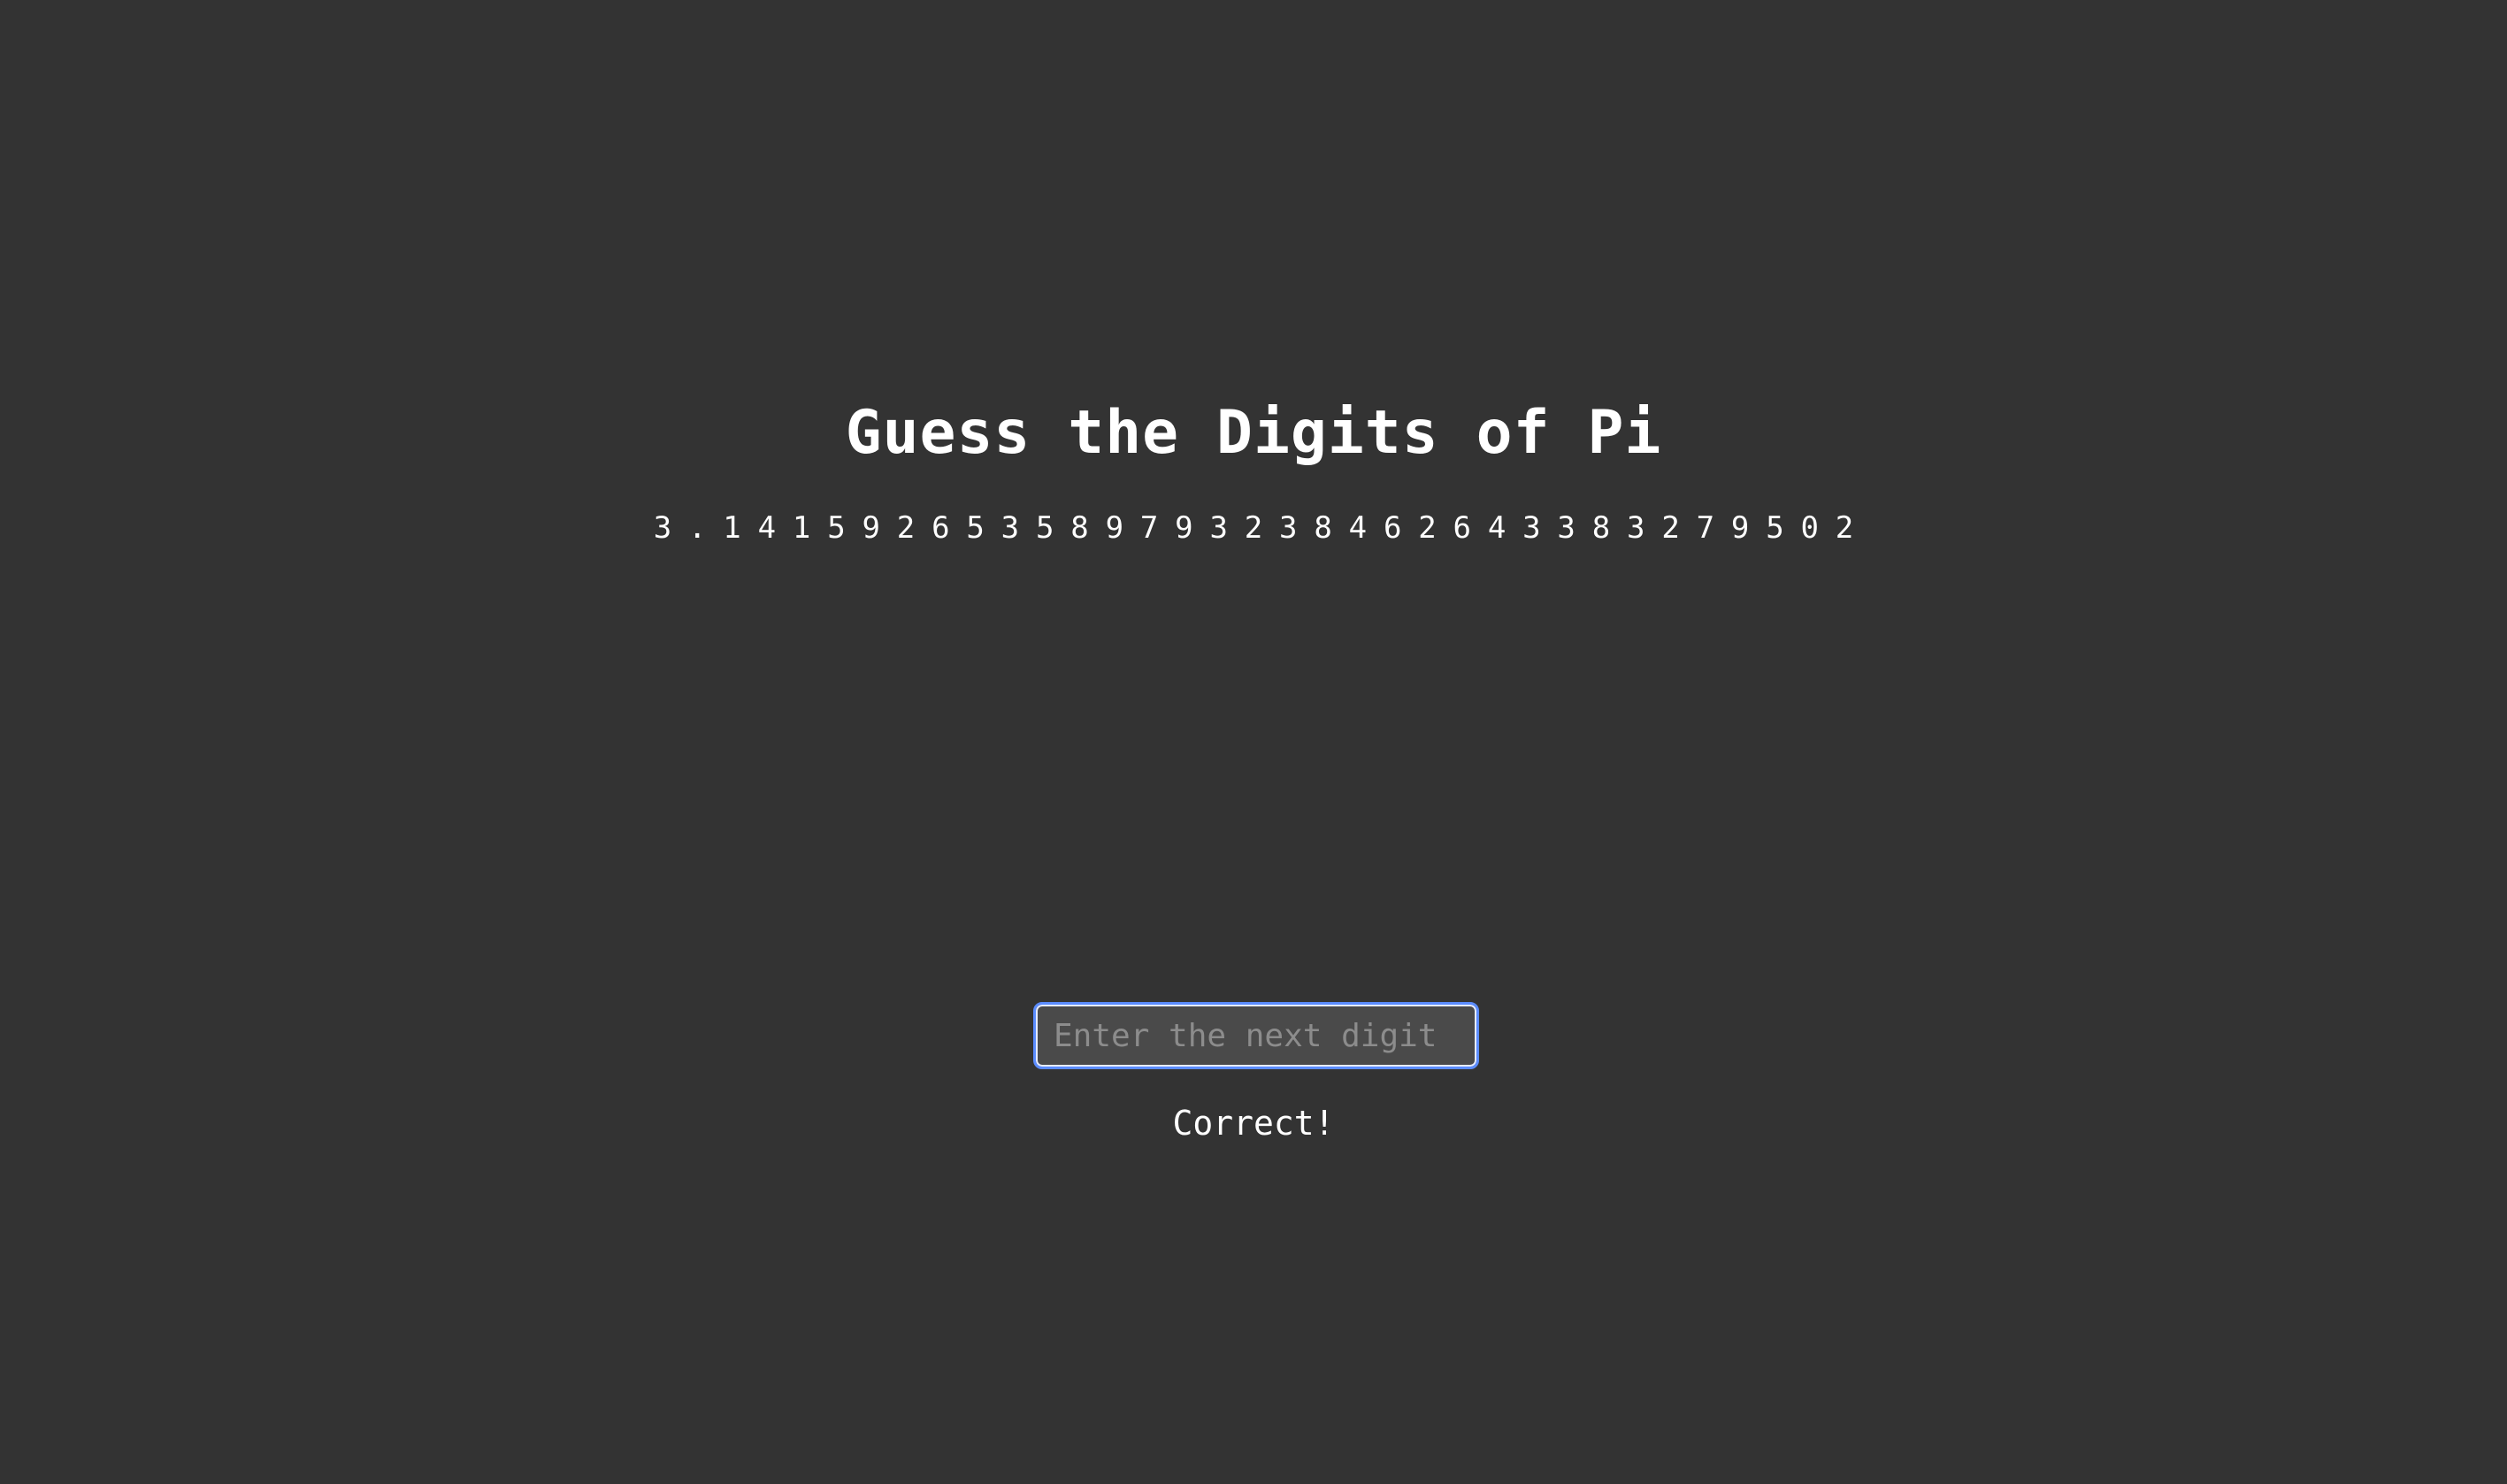  What do you see at coordinates (1253, 1123) in the screenshot?
I see `feedback-message: Correct!` at bounding box center [1253, 1123].